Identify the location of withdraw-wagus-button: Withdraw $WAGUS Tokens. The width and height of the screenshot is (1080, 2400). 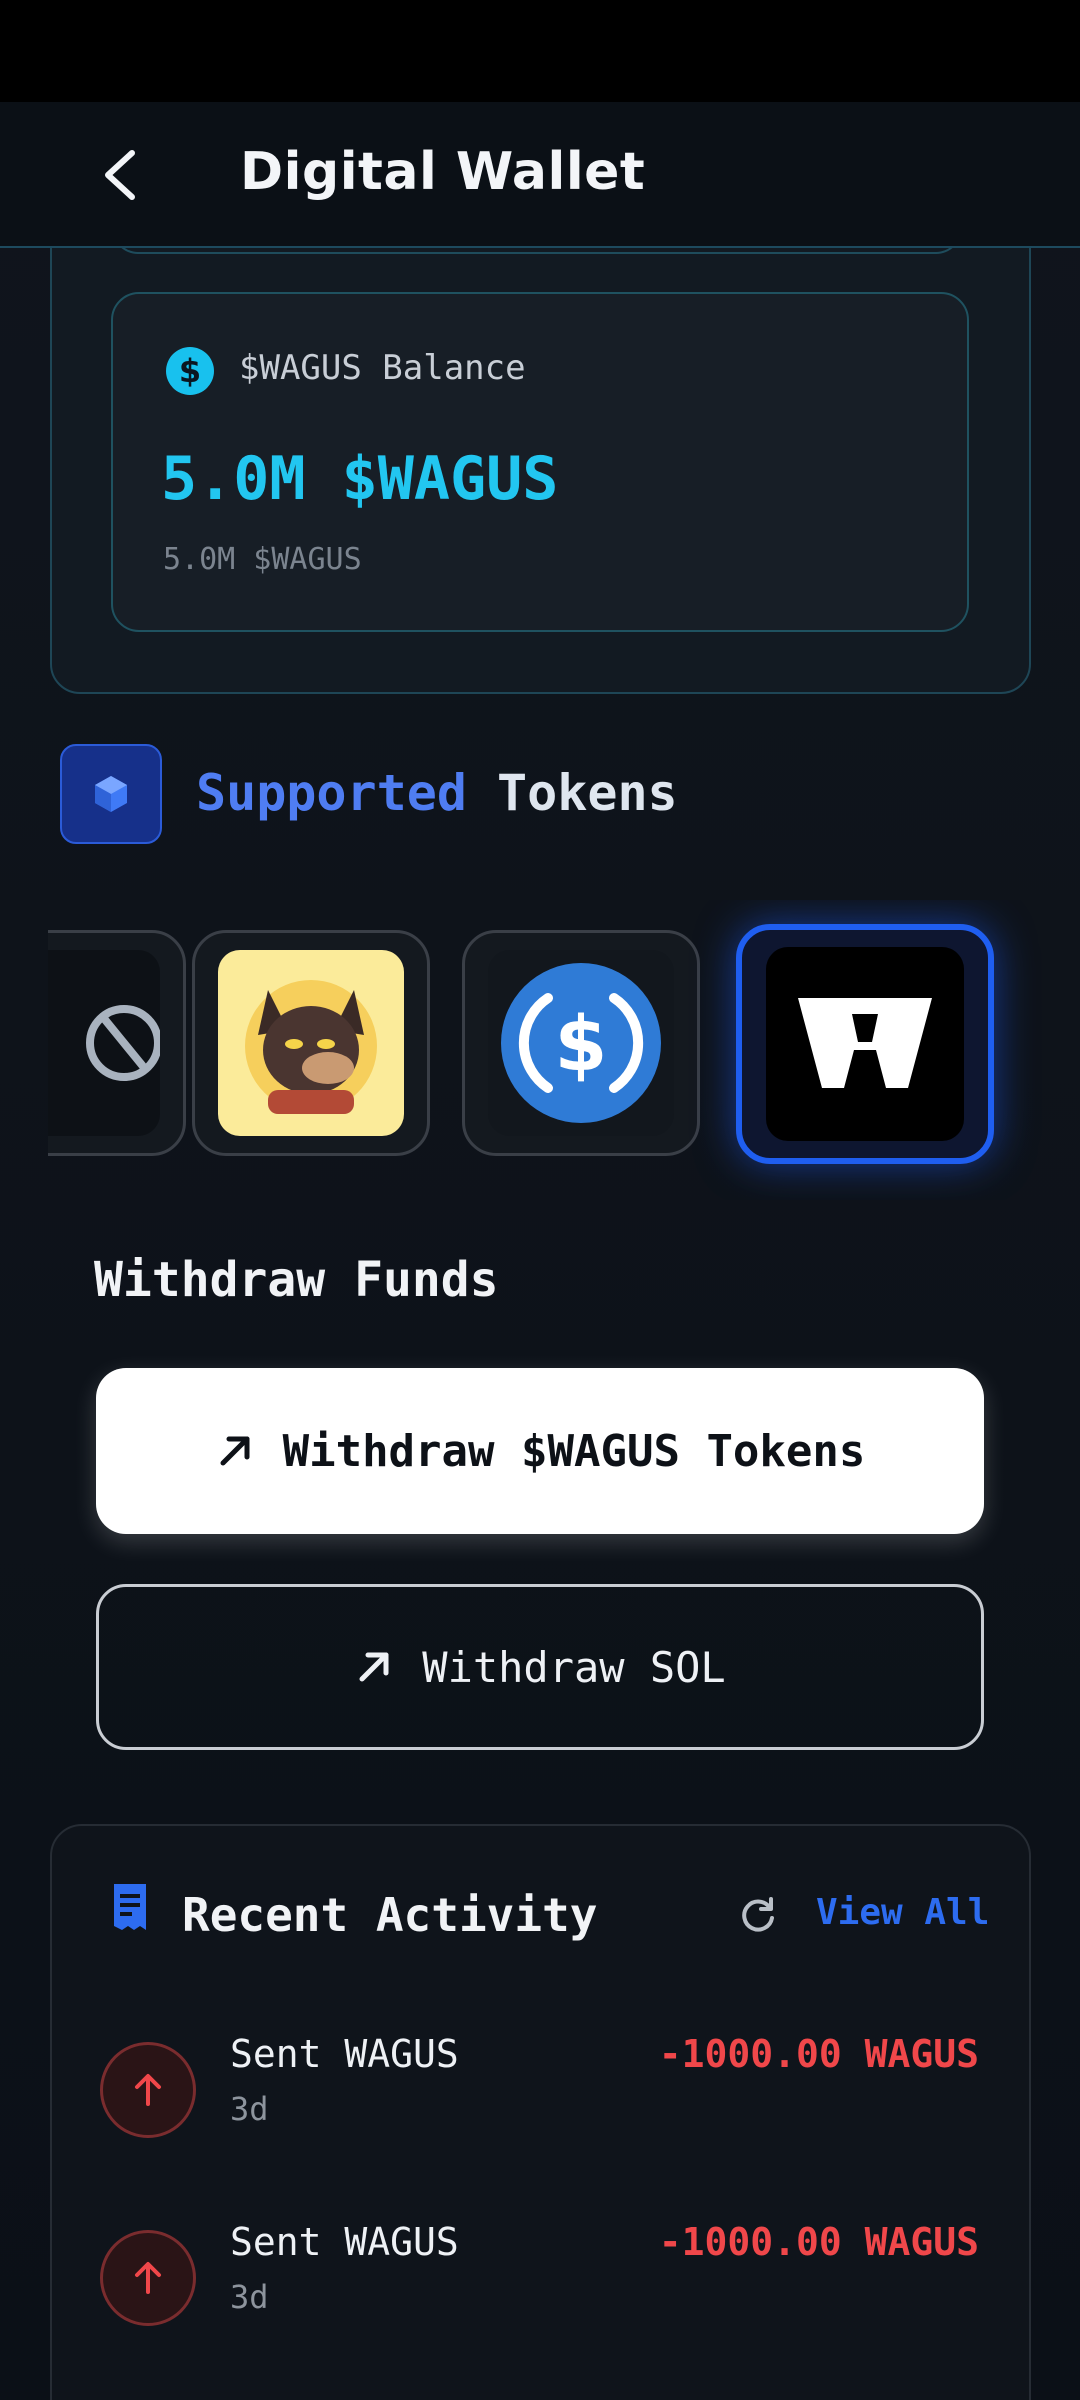
(540, 1451).